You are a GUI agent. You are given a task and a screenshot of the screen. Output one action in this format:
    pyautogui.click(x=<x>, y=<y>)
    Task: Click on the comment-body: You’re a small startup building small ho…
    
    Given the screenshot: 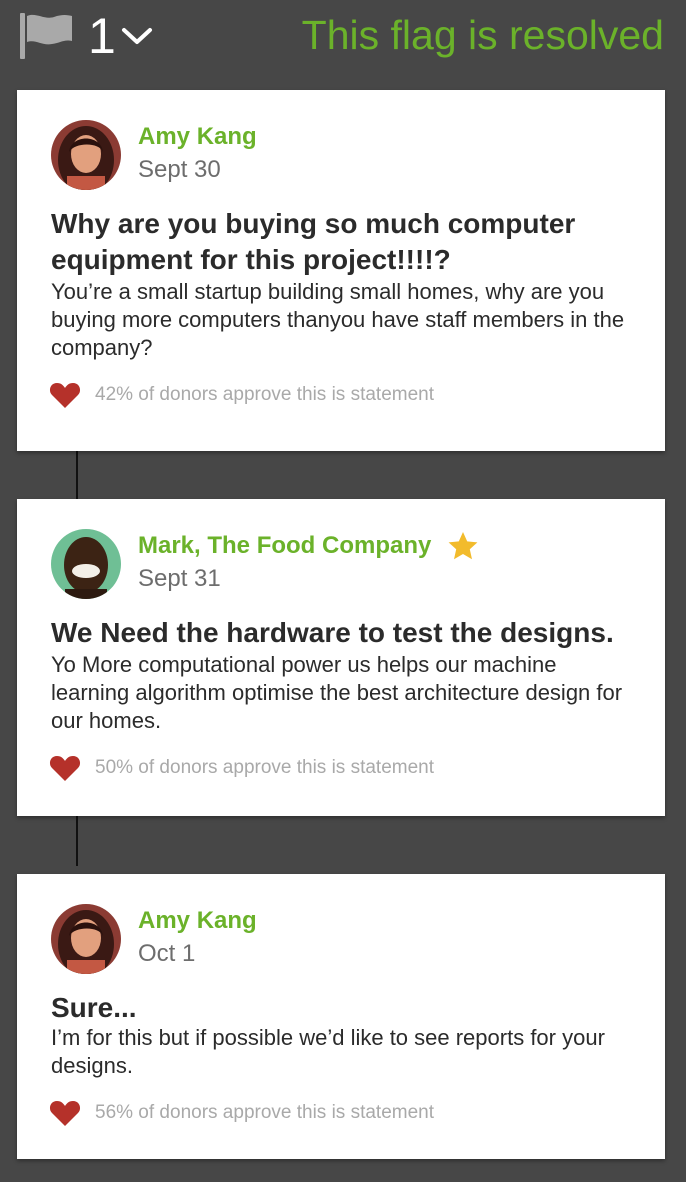 What is the action you would take?
    pyautogui.click(x=338, y=319)
    